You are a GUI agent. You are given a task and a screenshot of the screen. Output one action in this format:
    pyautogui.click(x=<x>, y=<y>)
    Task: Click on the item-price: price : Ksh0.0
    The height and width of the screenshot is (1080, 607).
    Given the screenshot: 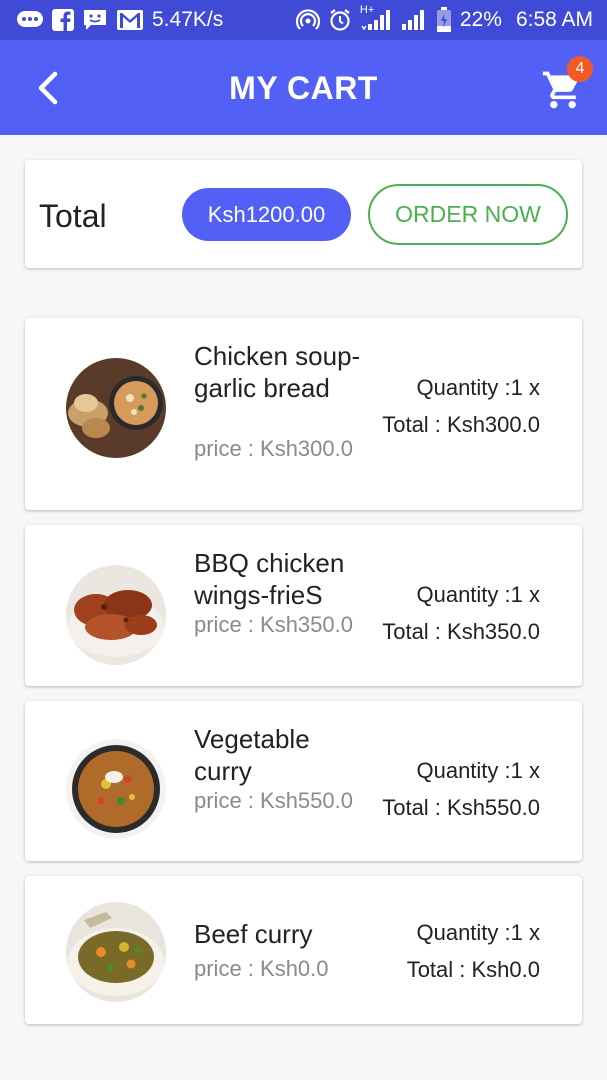 What is the action you would take?
    pyautogui.click(x=261, y=968)
    